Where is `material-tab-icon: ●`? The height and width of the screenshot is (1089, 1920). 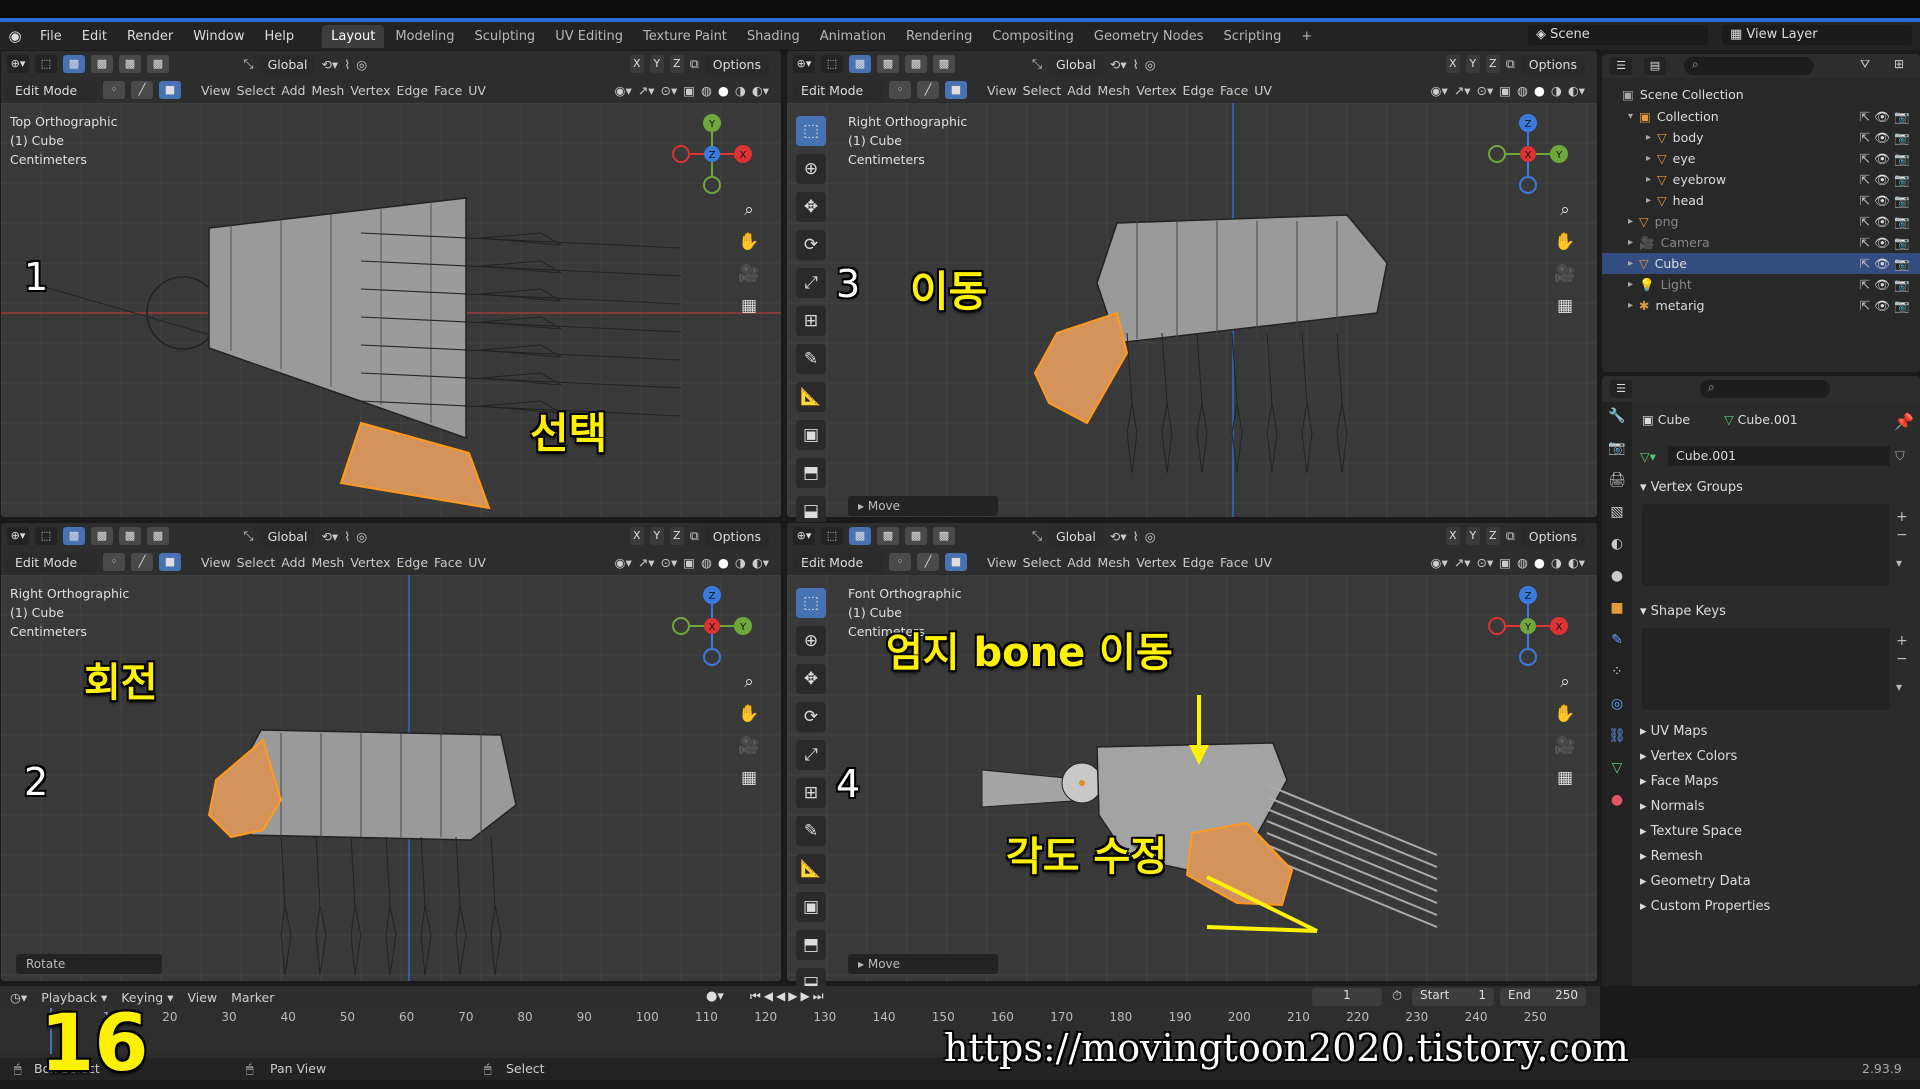
material-tab-icon: ● is located at coordinates (1617, 803).